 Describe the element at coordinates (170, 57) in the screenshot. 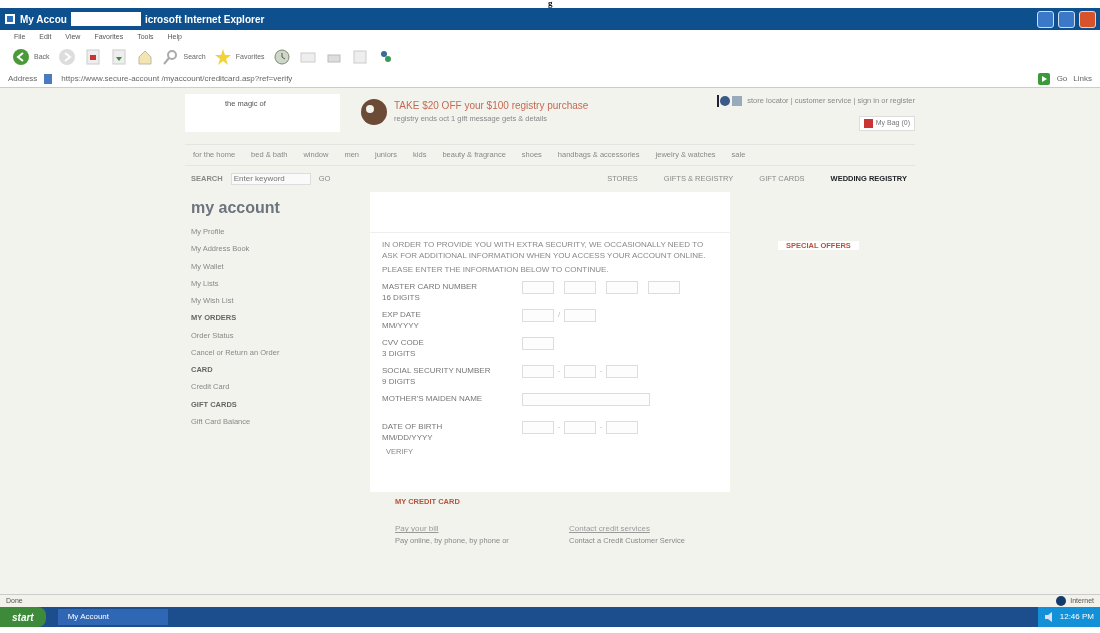

I see `search-icon` at that location.